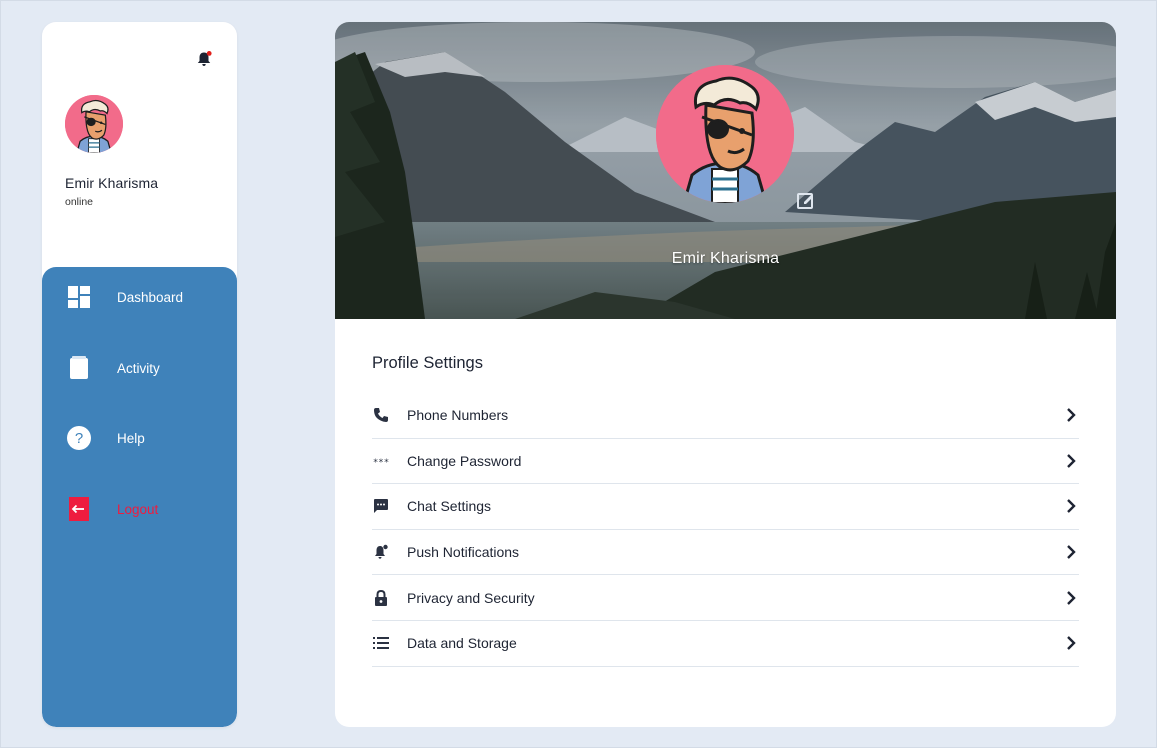 The height and width of the screenshot is (748, 1157). Describe the element at coordinates (79, 202) in the screenshot. I see `user-status: online` at that location.